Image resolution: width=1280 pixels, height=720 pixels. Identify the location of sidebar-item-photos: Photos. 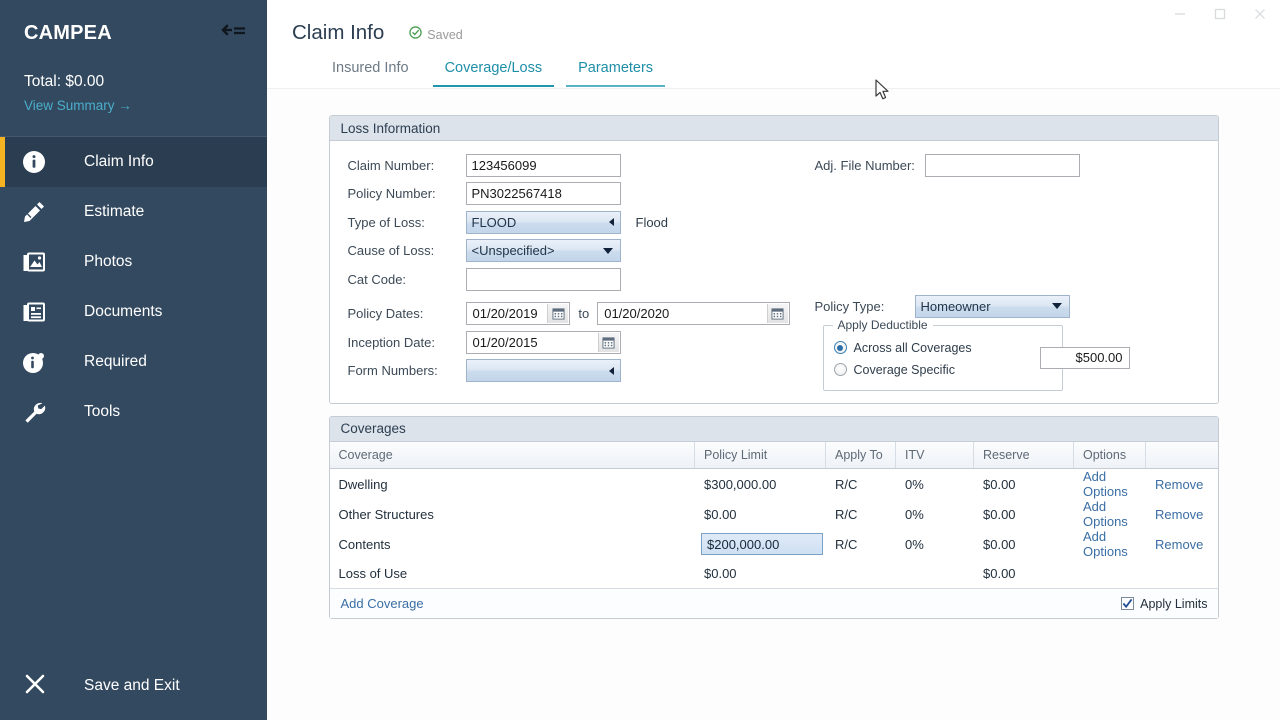
(133, 262).